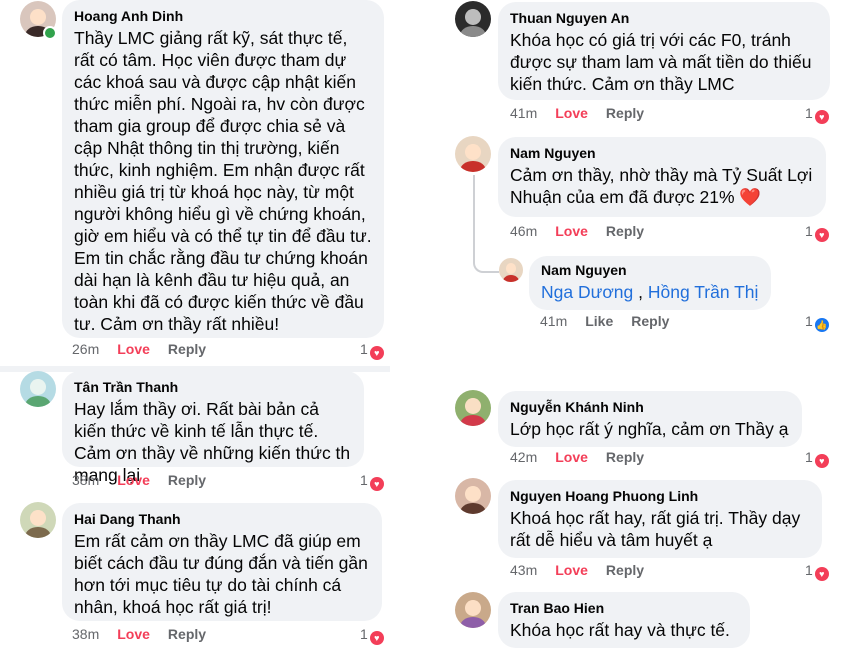 This screenshot has height=650, width=850. What do you see at coordinates (213, 387) in the screenshot?
I see `comment-author: Tân Trần Thanh` at bounding box center [213, 387].